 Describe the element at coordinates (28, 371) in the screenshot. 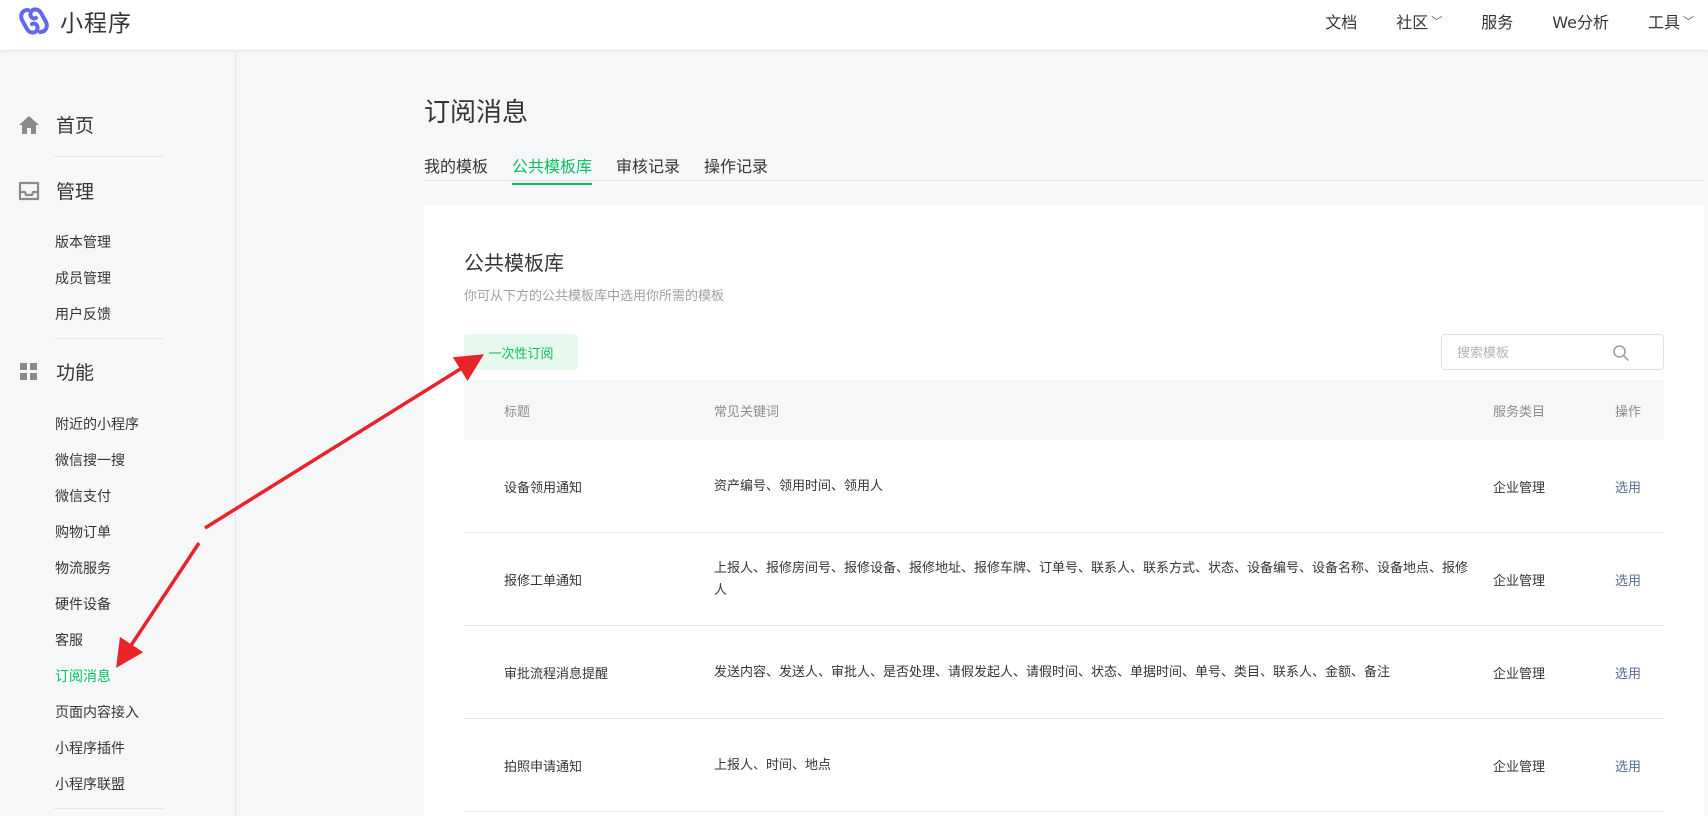

I see `grid-icon` at that location.